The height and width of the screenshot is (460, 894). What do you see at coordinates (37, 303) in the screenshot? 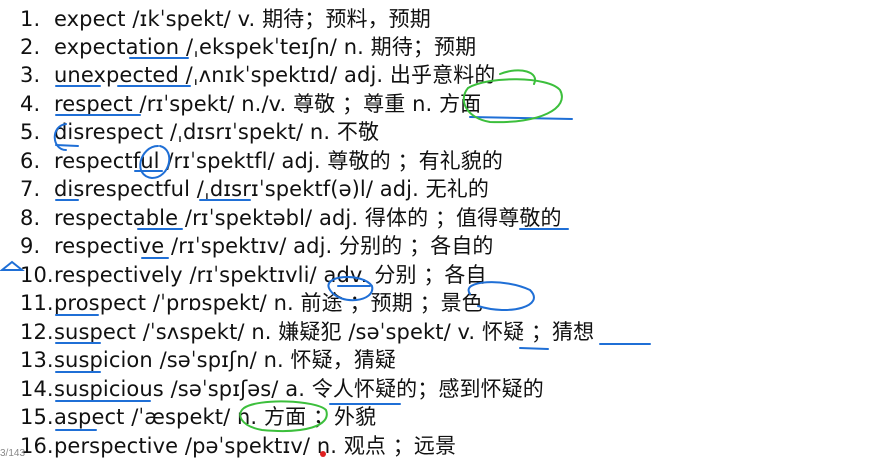
I see `entry-number: 11.` at bounding box center [37, 303].